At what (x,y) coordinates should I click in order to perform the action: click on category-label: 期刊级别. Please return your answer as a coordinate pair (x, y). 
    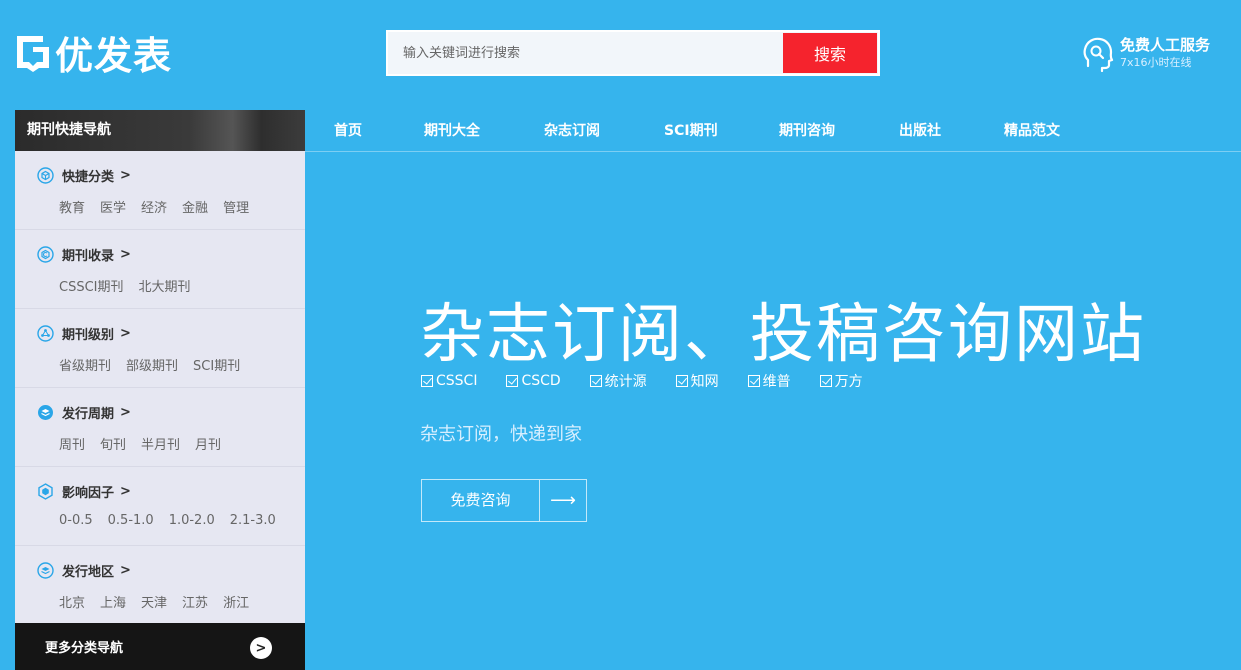
    Looking at the image, I should click on (88, 335).